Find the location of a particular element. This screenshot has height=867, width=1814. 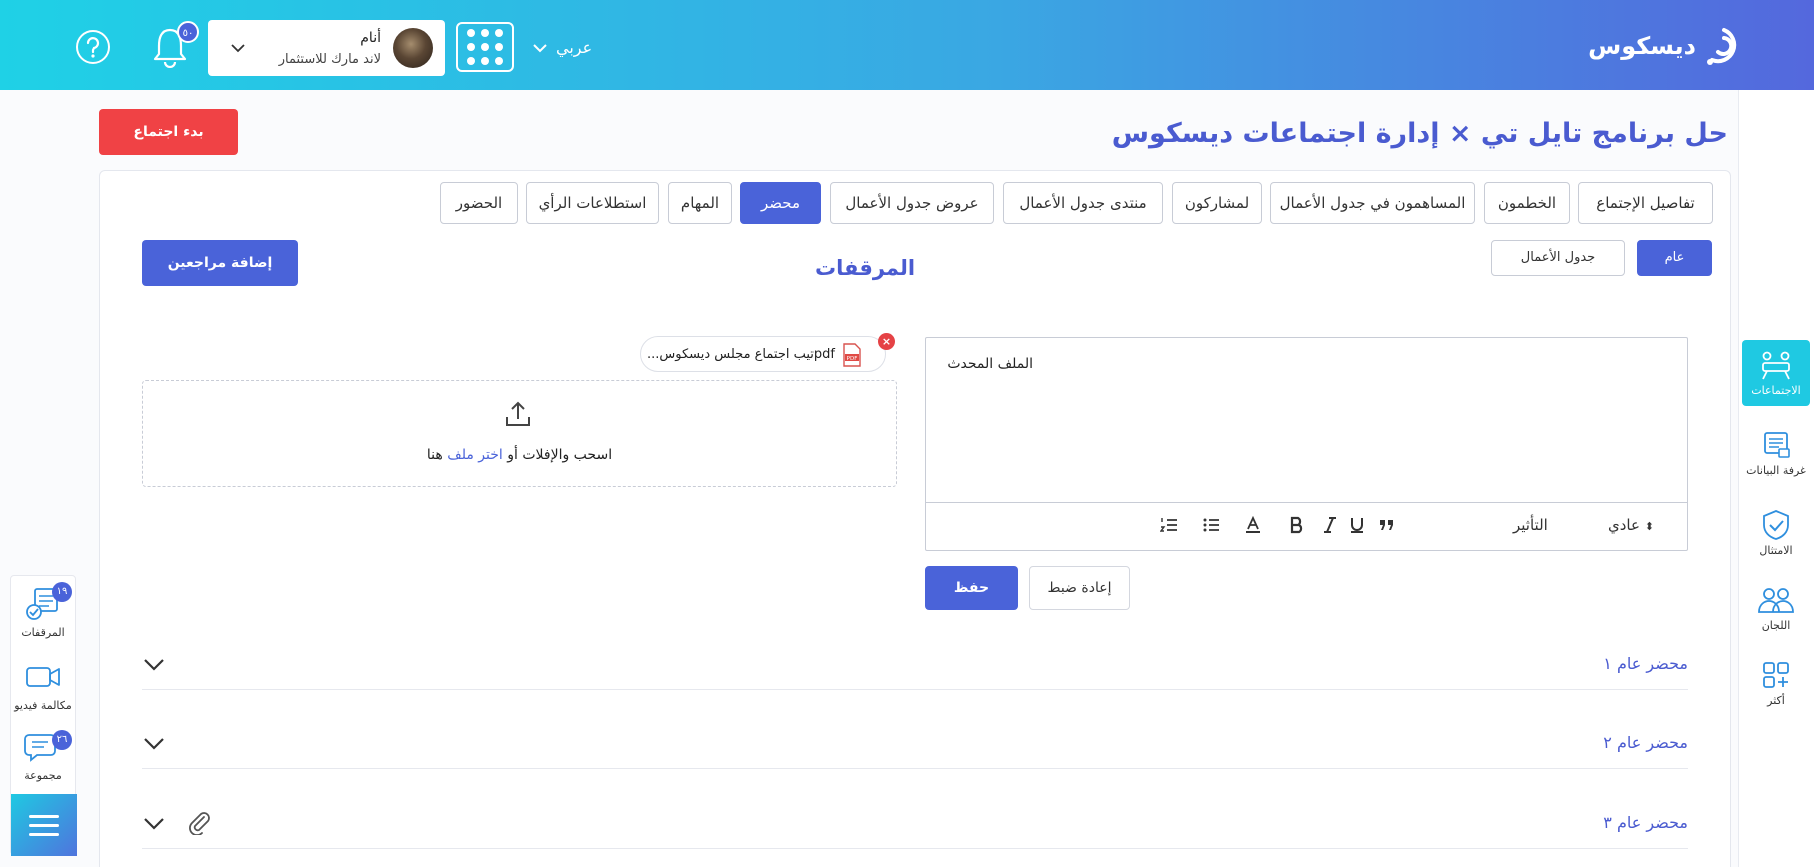

reset-button: إعادة ضبط is located at coordinates (1079, 588).